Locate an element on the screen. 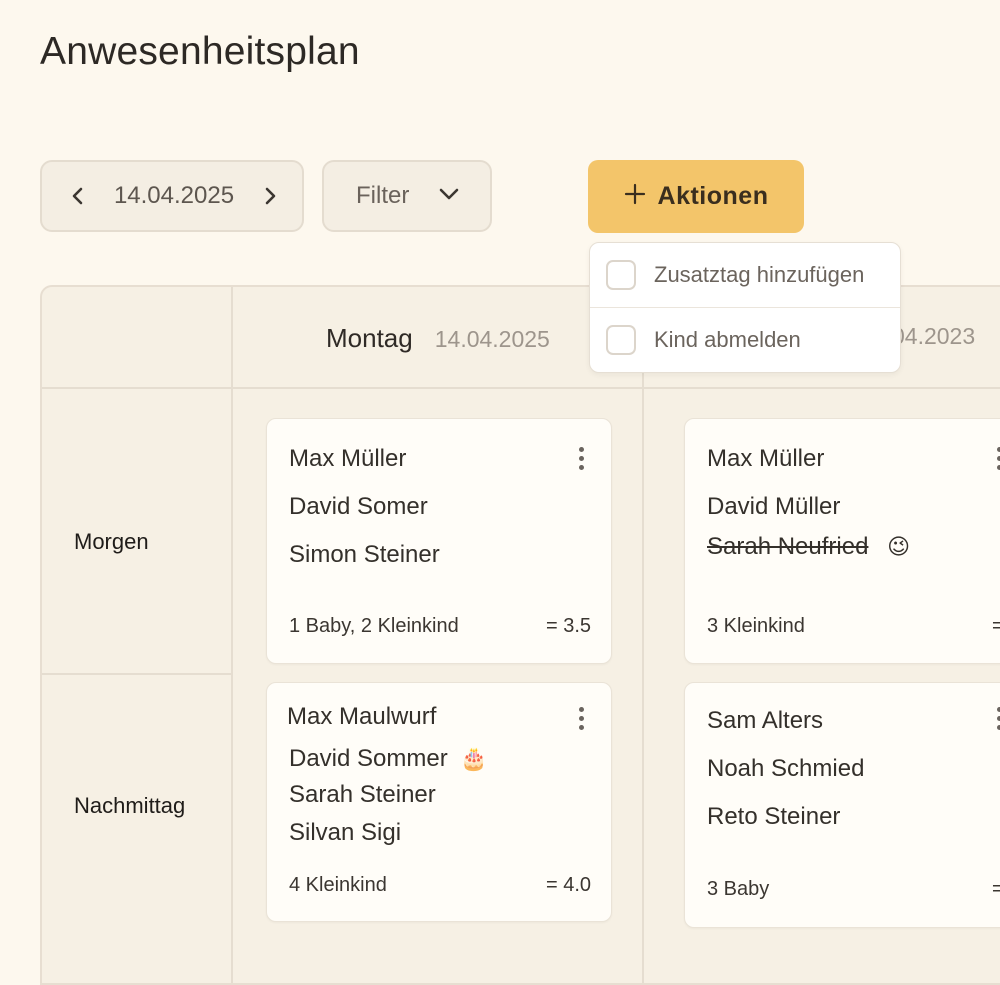 This screenshot has width=1000, height=985. row-divider is located at coordinates (136, 674).